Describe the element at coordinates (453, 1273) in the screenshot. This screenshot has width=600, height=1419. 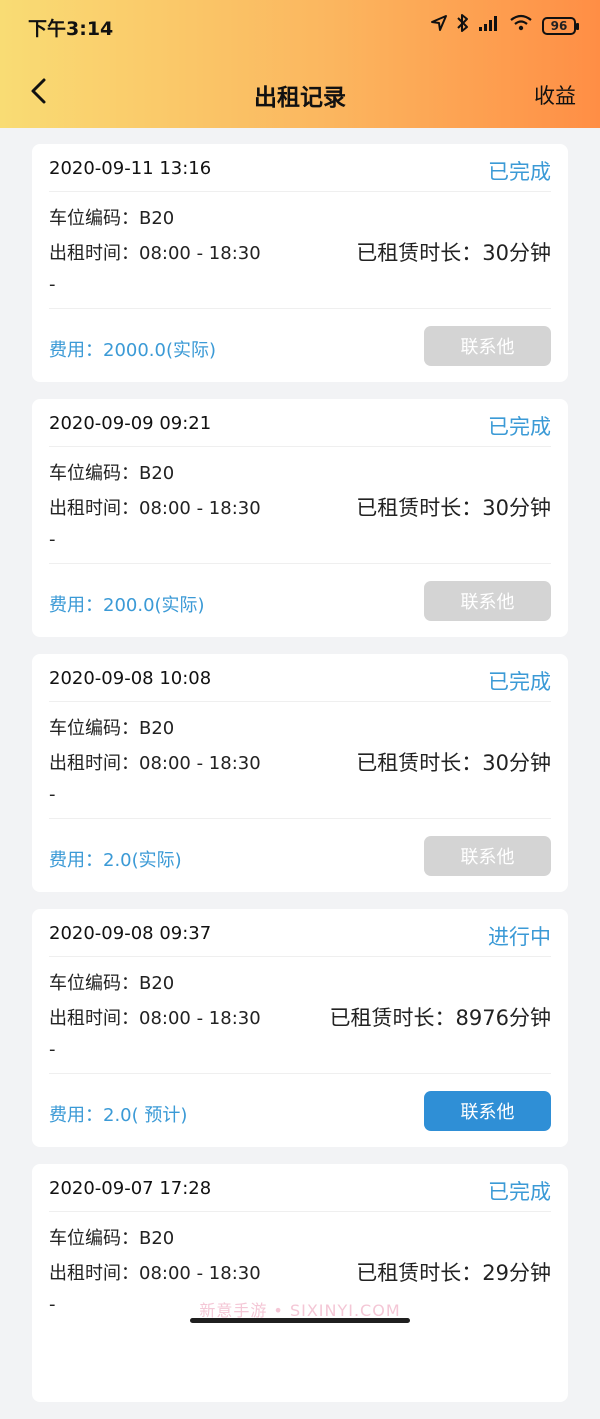
I see `rental-duration: 已租赁时长：29分钟` at that location.